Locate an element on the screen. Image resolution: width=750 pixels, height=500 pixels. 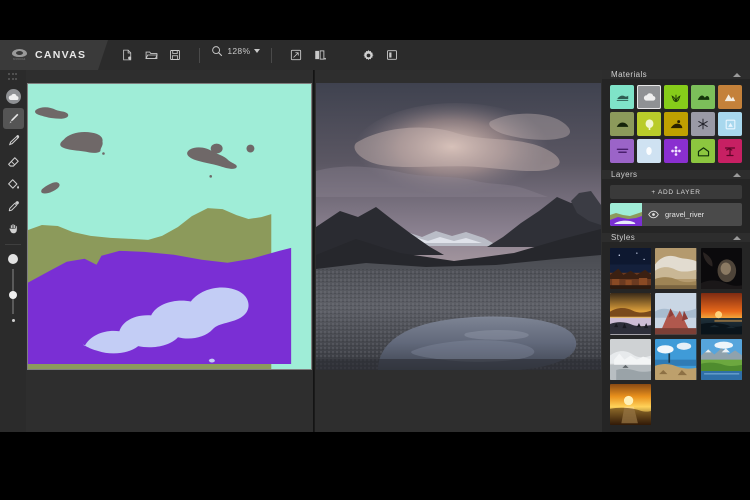
zoom-control: 128% is located at coordinates (235, 51).